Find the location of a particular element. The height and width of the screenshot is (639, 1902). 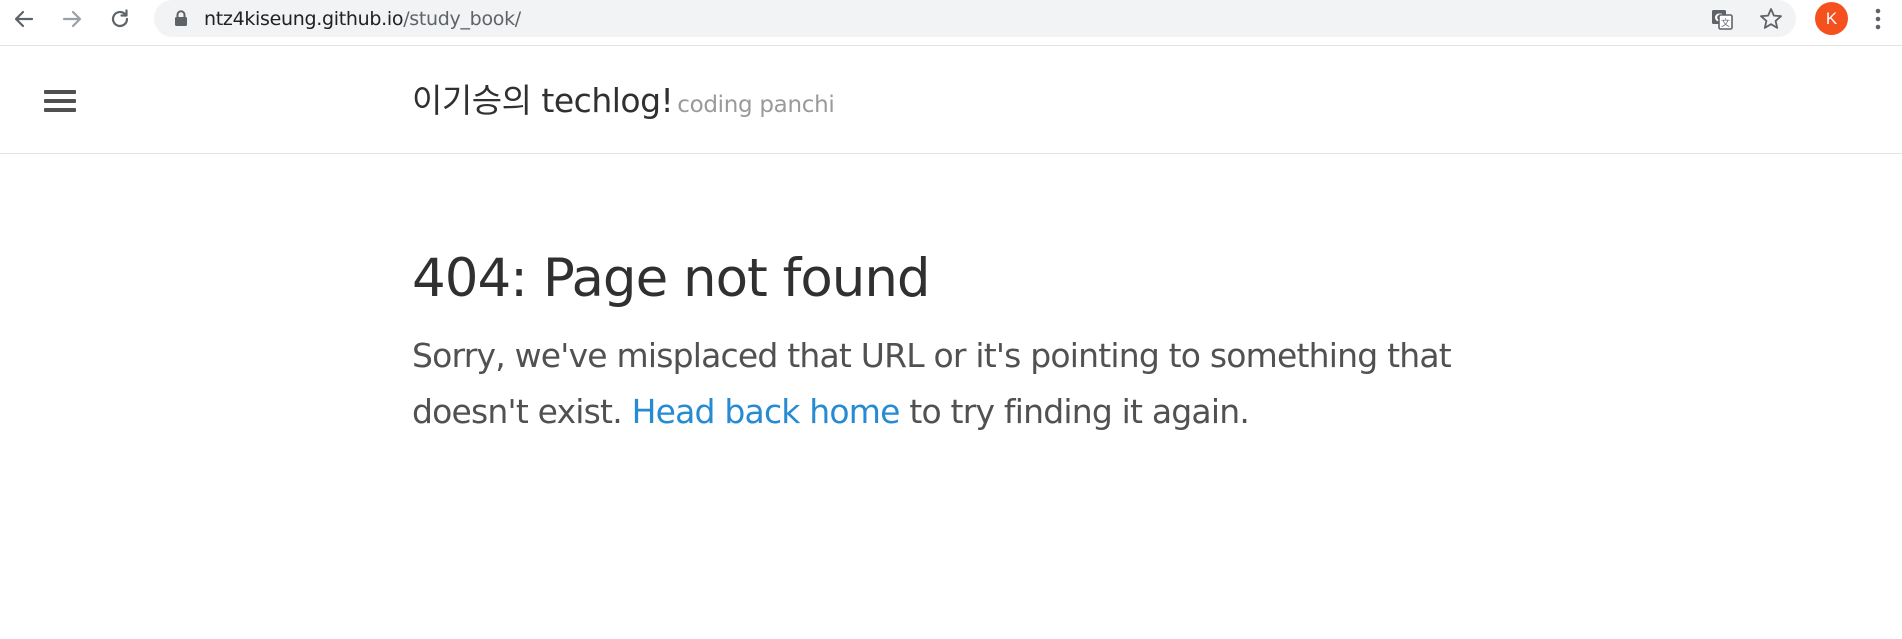

arrow-left-icon is located at coordinates (24, 19).